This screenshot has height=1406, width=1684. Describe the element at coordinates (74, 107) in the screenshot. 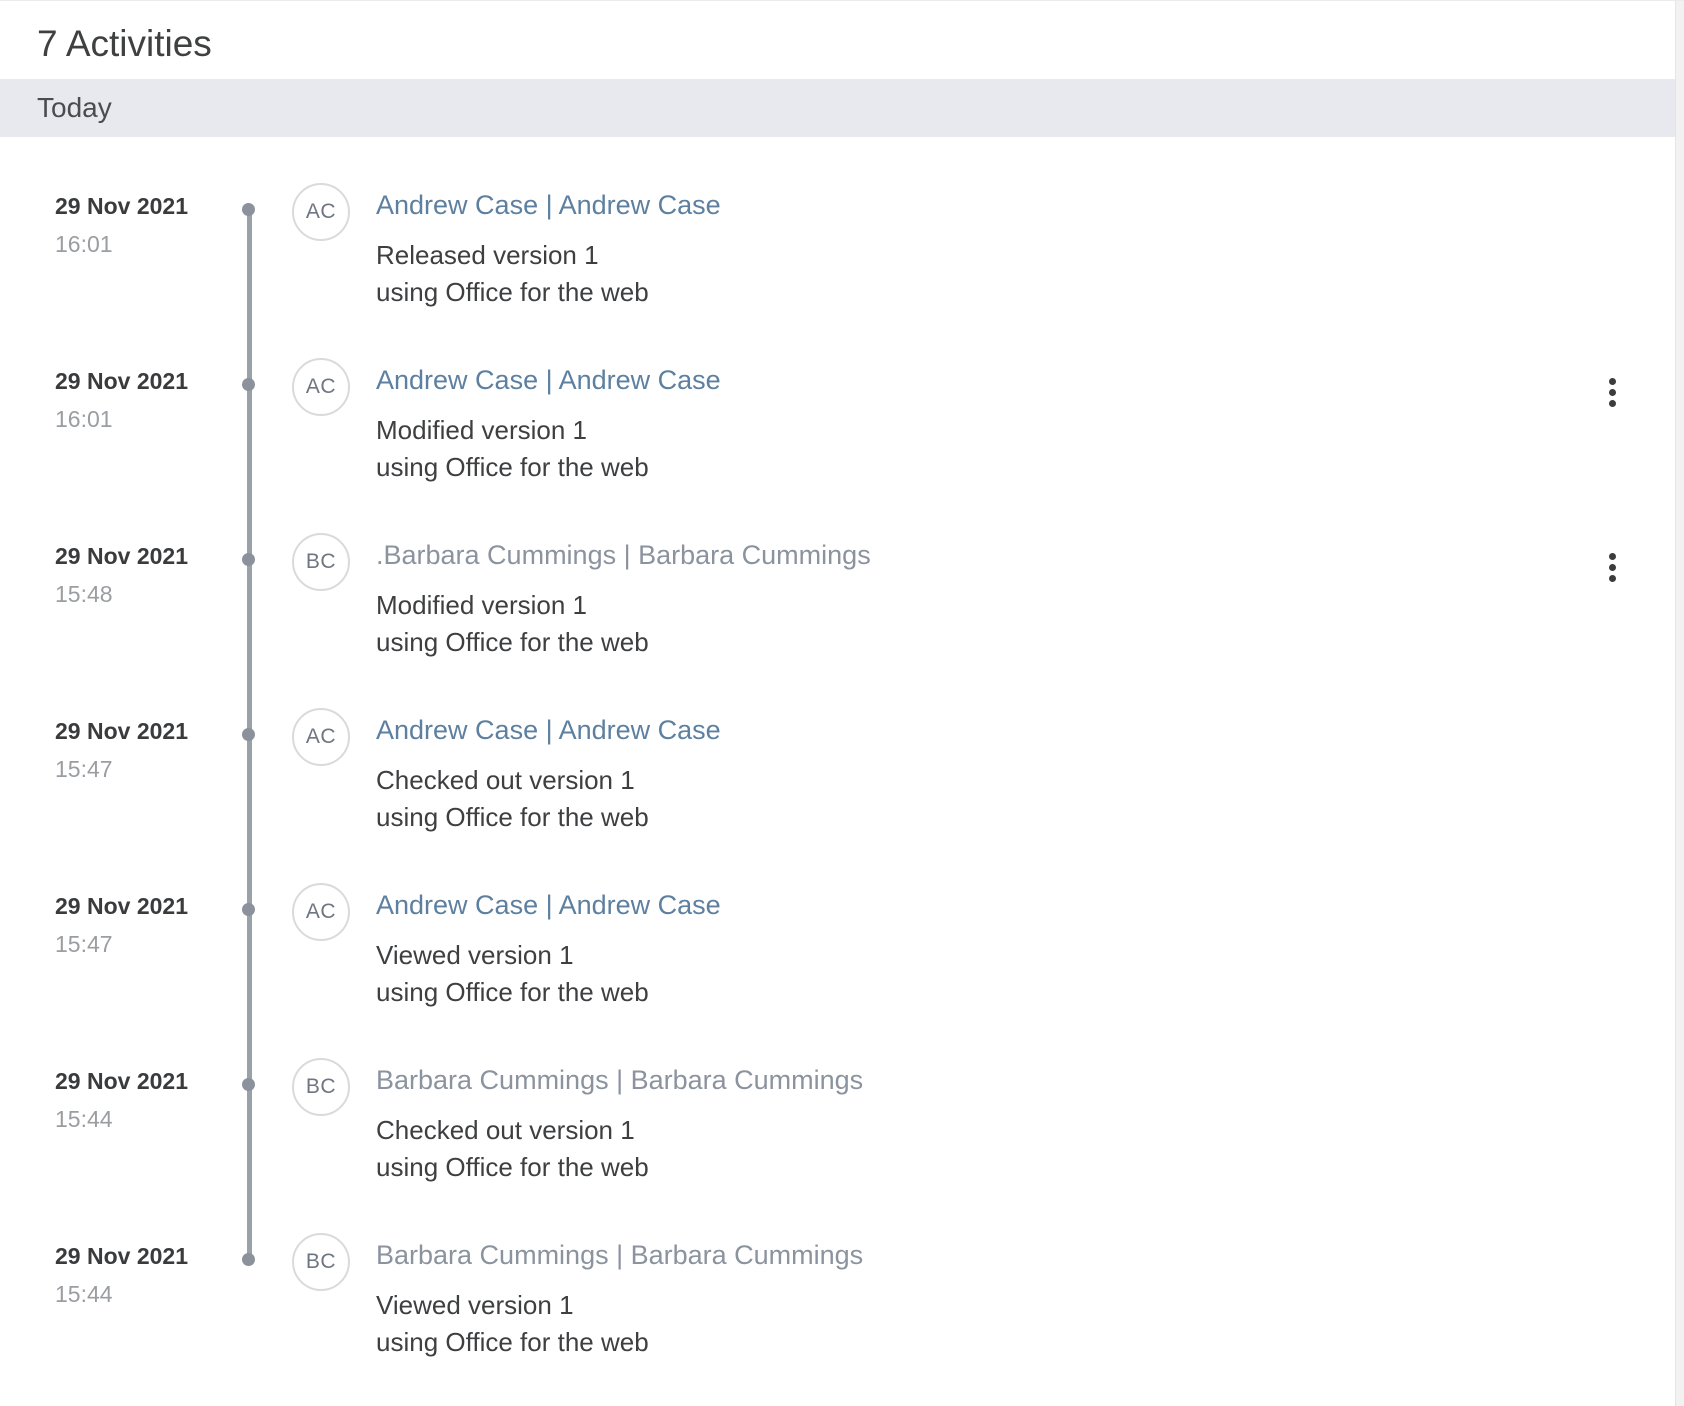

I see `group-header-label: Today` at that location.